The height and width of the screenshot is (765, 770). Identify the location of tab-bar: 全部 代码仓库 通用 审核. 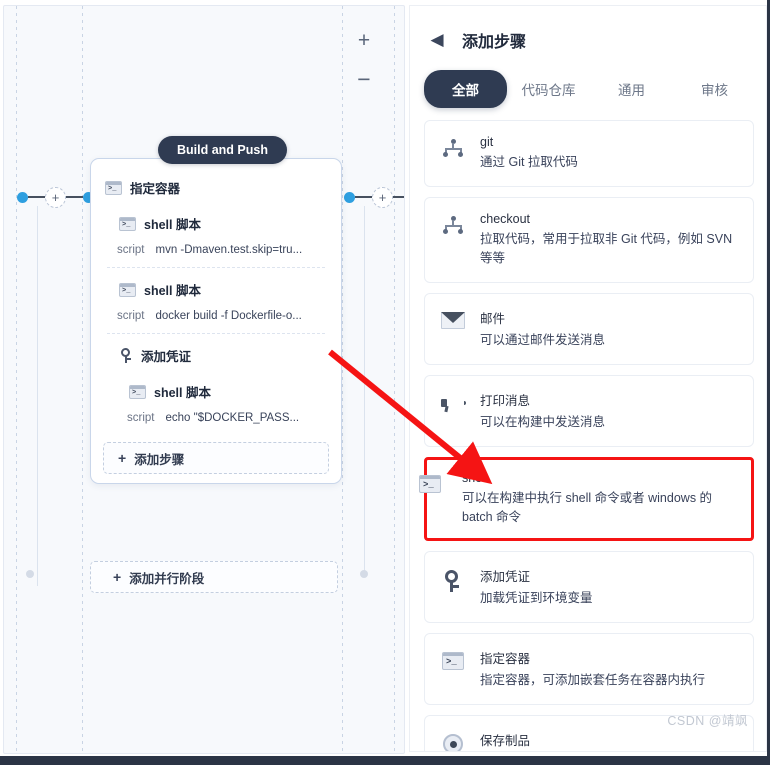
(588, 89).